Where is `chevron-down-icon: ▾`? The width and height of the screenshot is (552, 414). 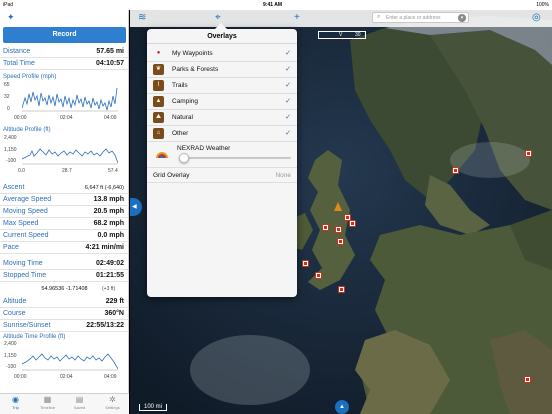
chevron-down-icon: ▾ is located at coordinates (462, 18).